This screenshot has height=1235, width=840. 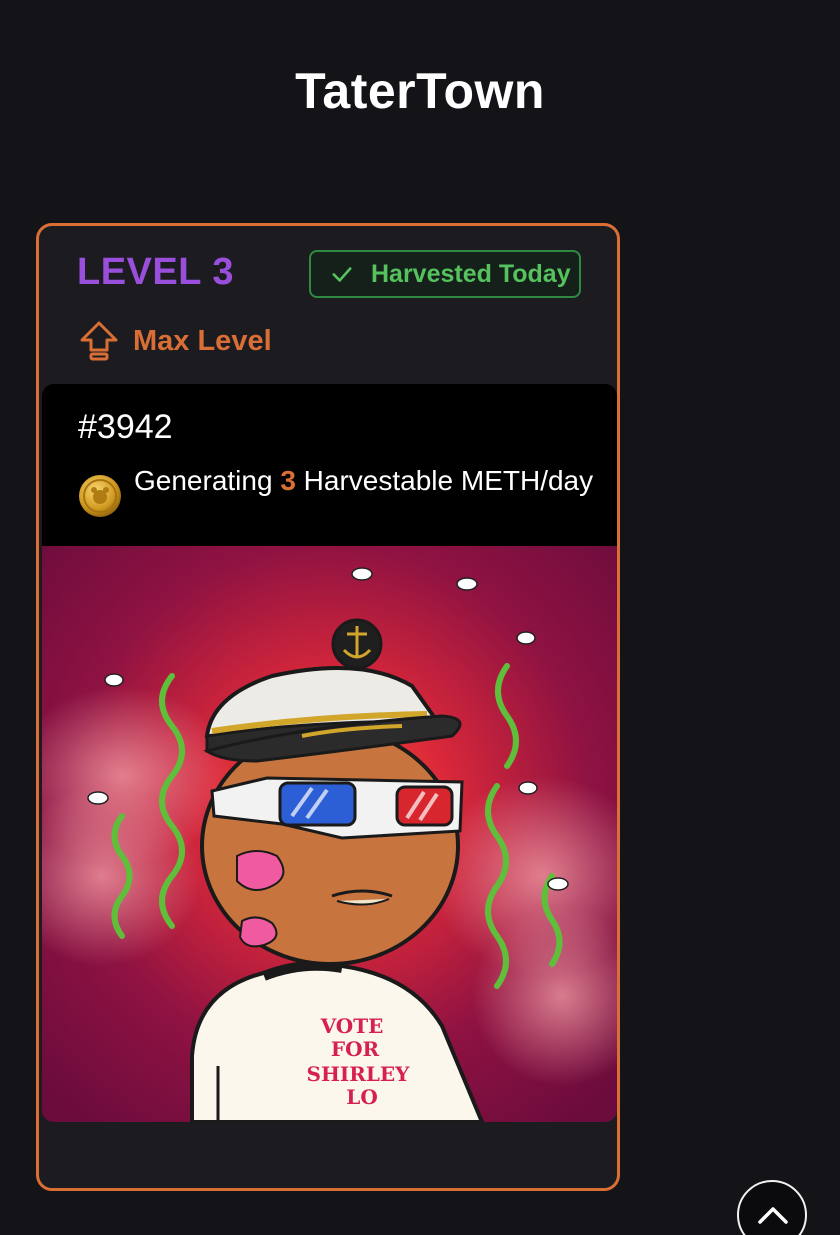 I want to click on arrow-up-icon, so click(x=99, y=341).